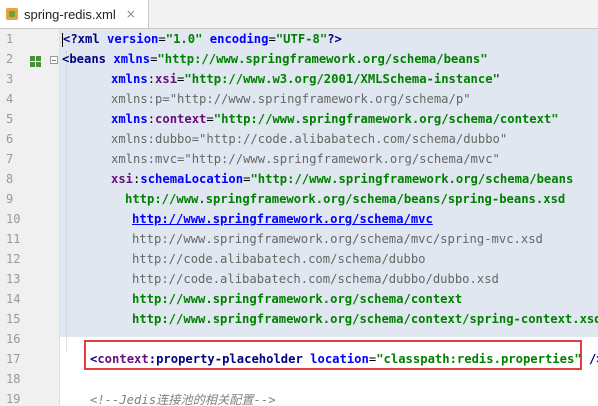 Image resolution: width=598 pixels, height=406 pixels. What do you see at coordinates (10, 199) in the screenshot?
I see `line-number: 9` at bounding box center [10, 199].